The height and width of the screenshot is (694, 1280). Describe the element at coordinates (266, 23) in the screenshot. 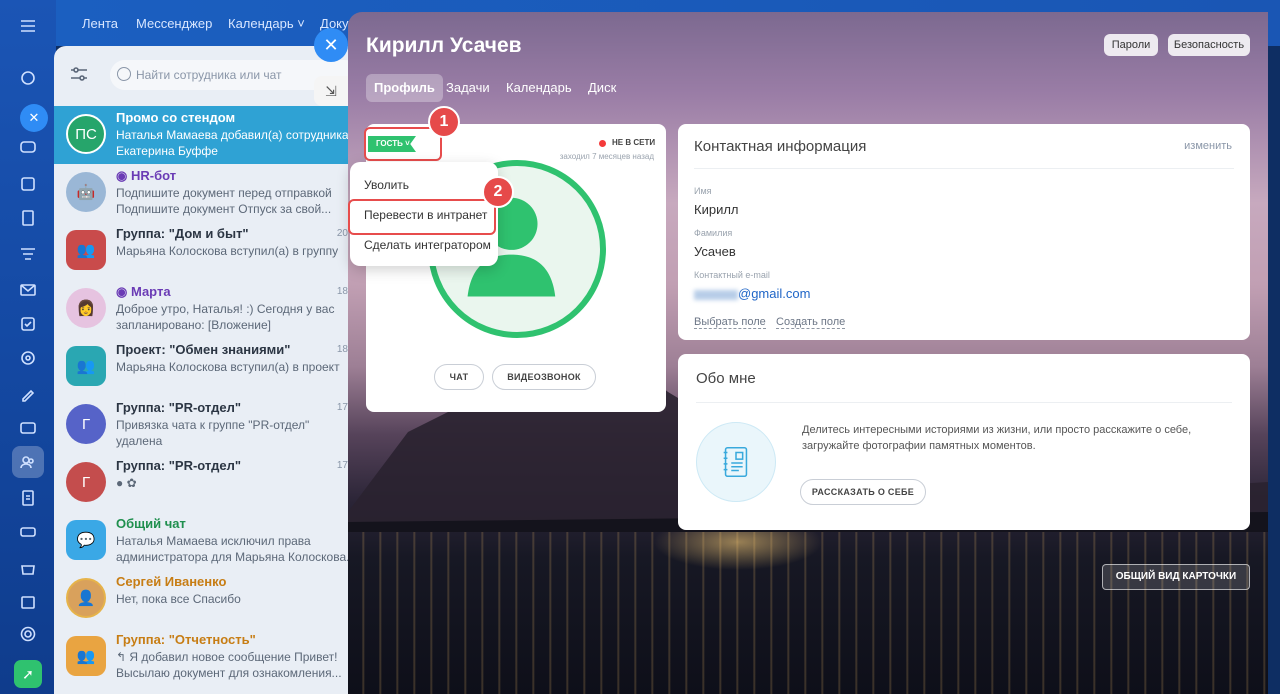

I see `nav-calendar: Календарь ˅` at that location.